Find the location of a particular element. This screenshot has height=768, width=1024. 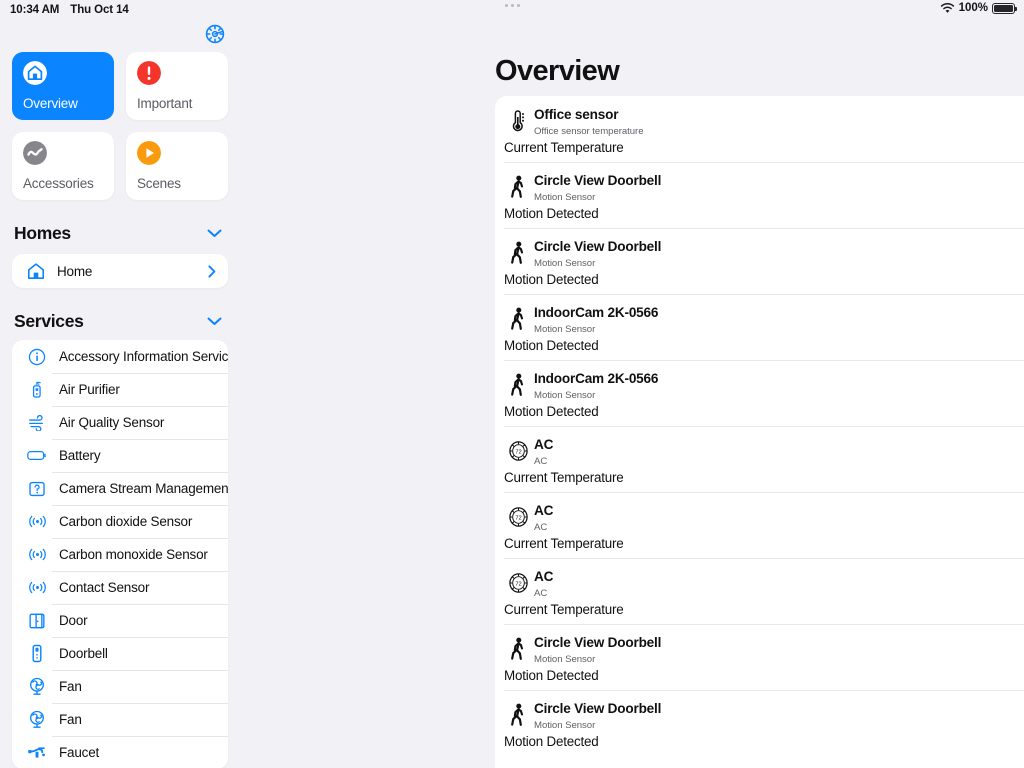

sidebar-item-home: Home is located at coordinates (120, 271).